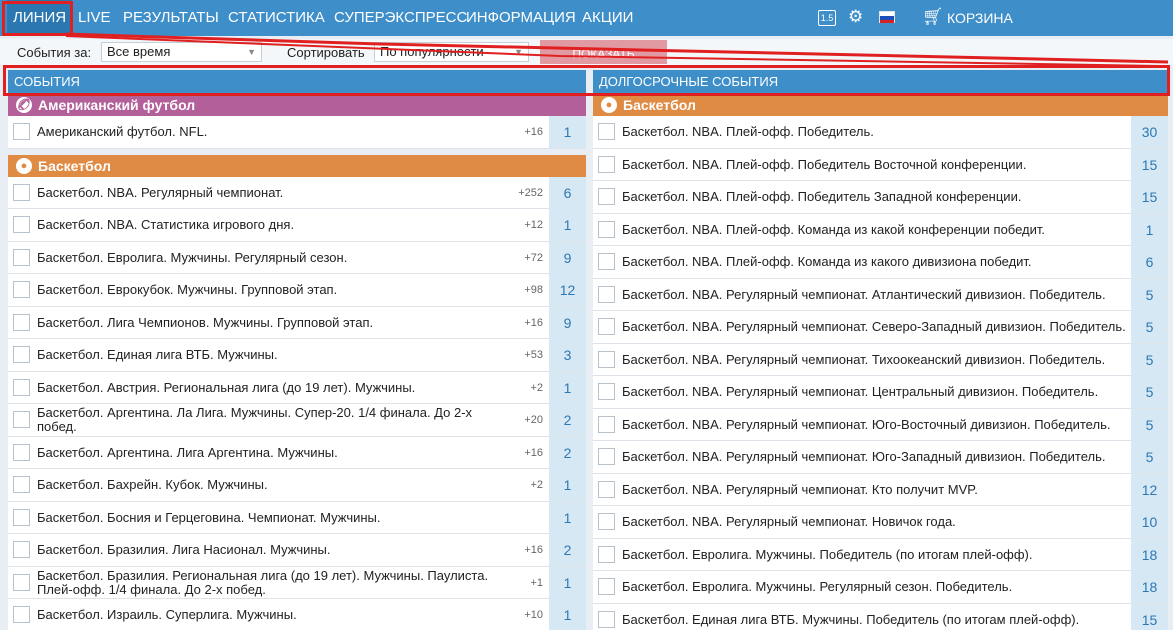 The image size is (1173, 630). I want to click on more-markets-count: +10, so click(533, 614).